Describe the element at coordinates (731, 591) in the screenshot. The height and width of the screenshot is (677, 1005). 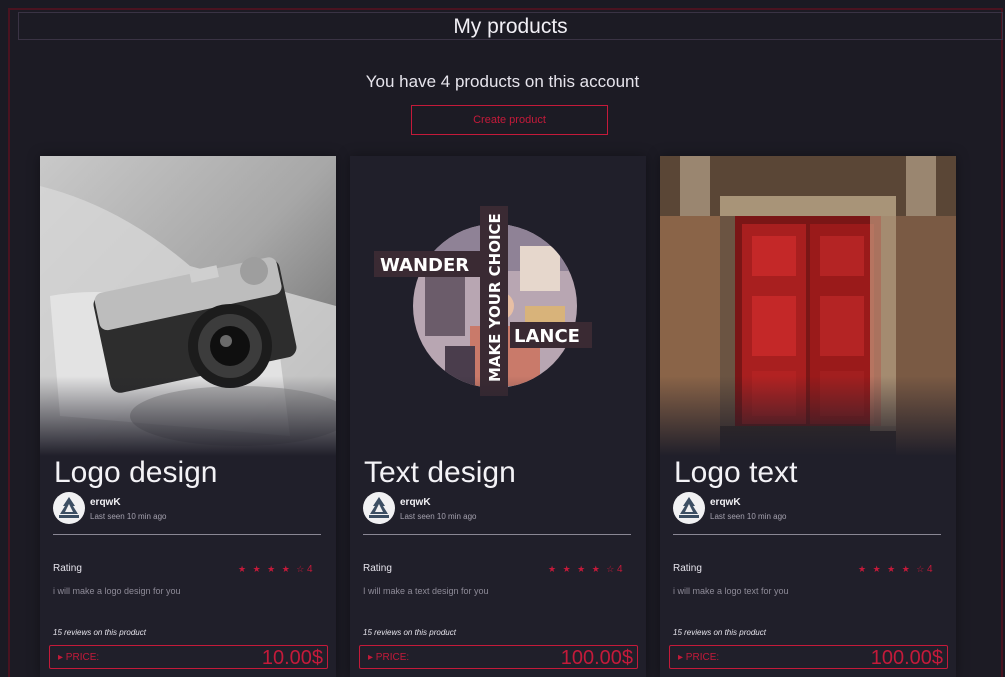
I see `product-description: i will make a logo text for you` at that location.